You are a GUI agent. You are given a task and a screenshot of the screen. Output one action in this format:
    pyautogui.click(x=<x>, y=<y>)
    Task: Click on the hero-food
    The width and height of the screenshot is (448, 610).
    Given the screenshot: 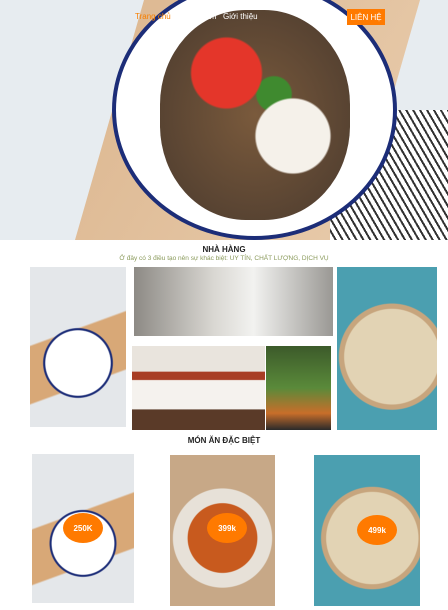 What is the action you would take?
    pyautogui.click(x=255, y=115)
    